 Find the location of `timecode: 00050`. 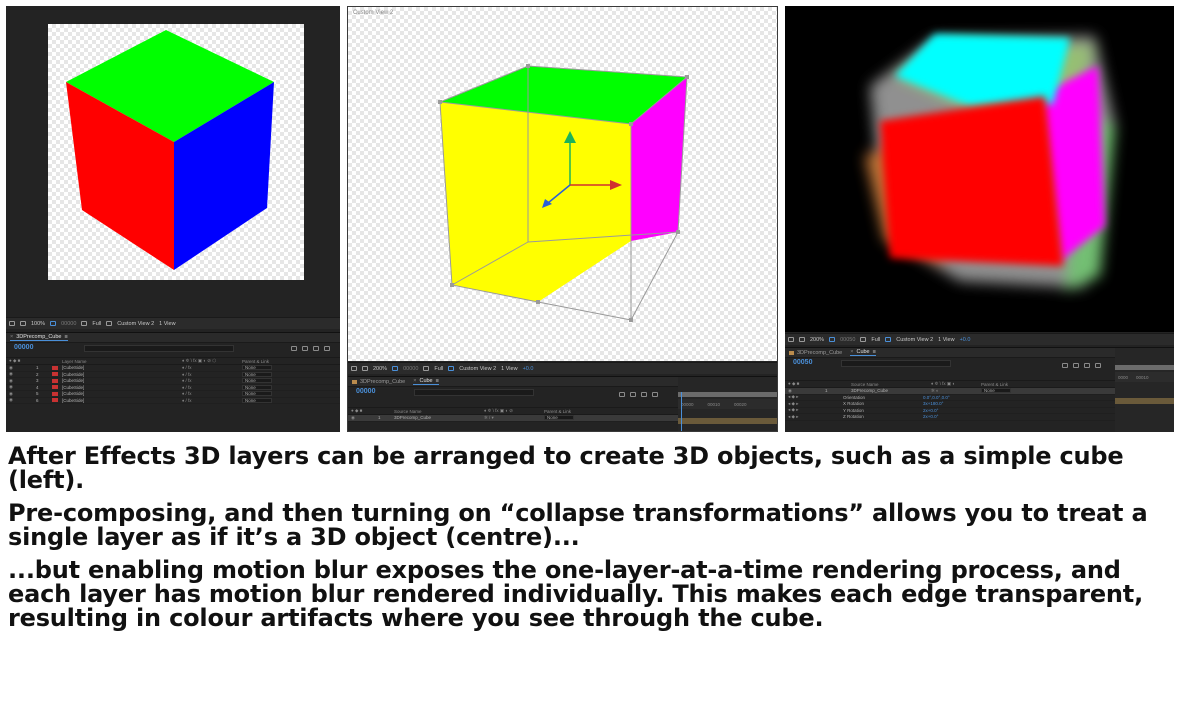

timecode: 00050 is located at coordinates (802, 362).